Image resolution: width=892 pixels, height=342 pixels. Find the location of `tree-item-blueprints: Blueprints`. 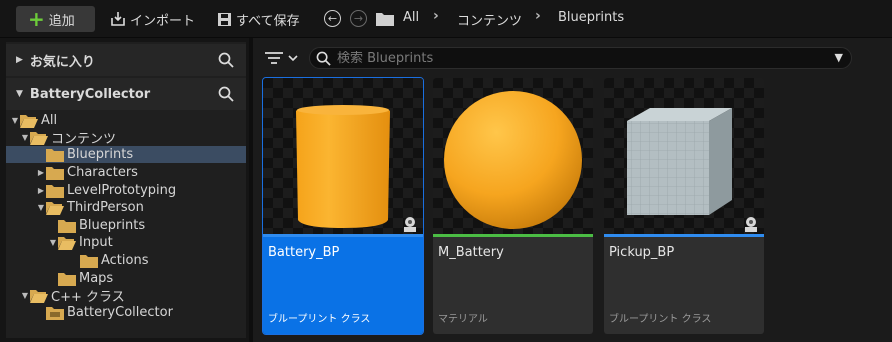

tree-item-blueprints: Blueprints is located at coordinates (126, 154).